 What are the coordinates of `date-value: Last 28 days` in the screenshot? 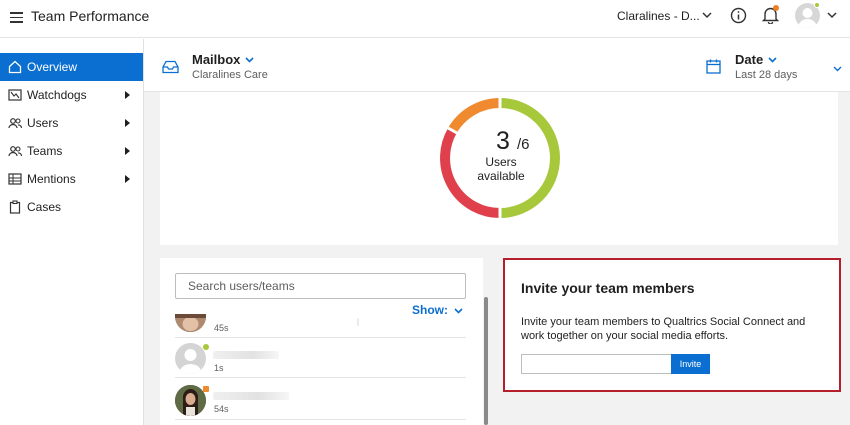 It's located at (766, 75).